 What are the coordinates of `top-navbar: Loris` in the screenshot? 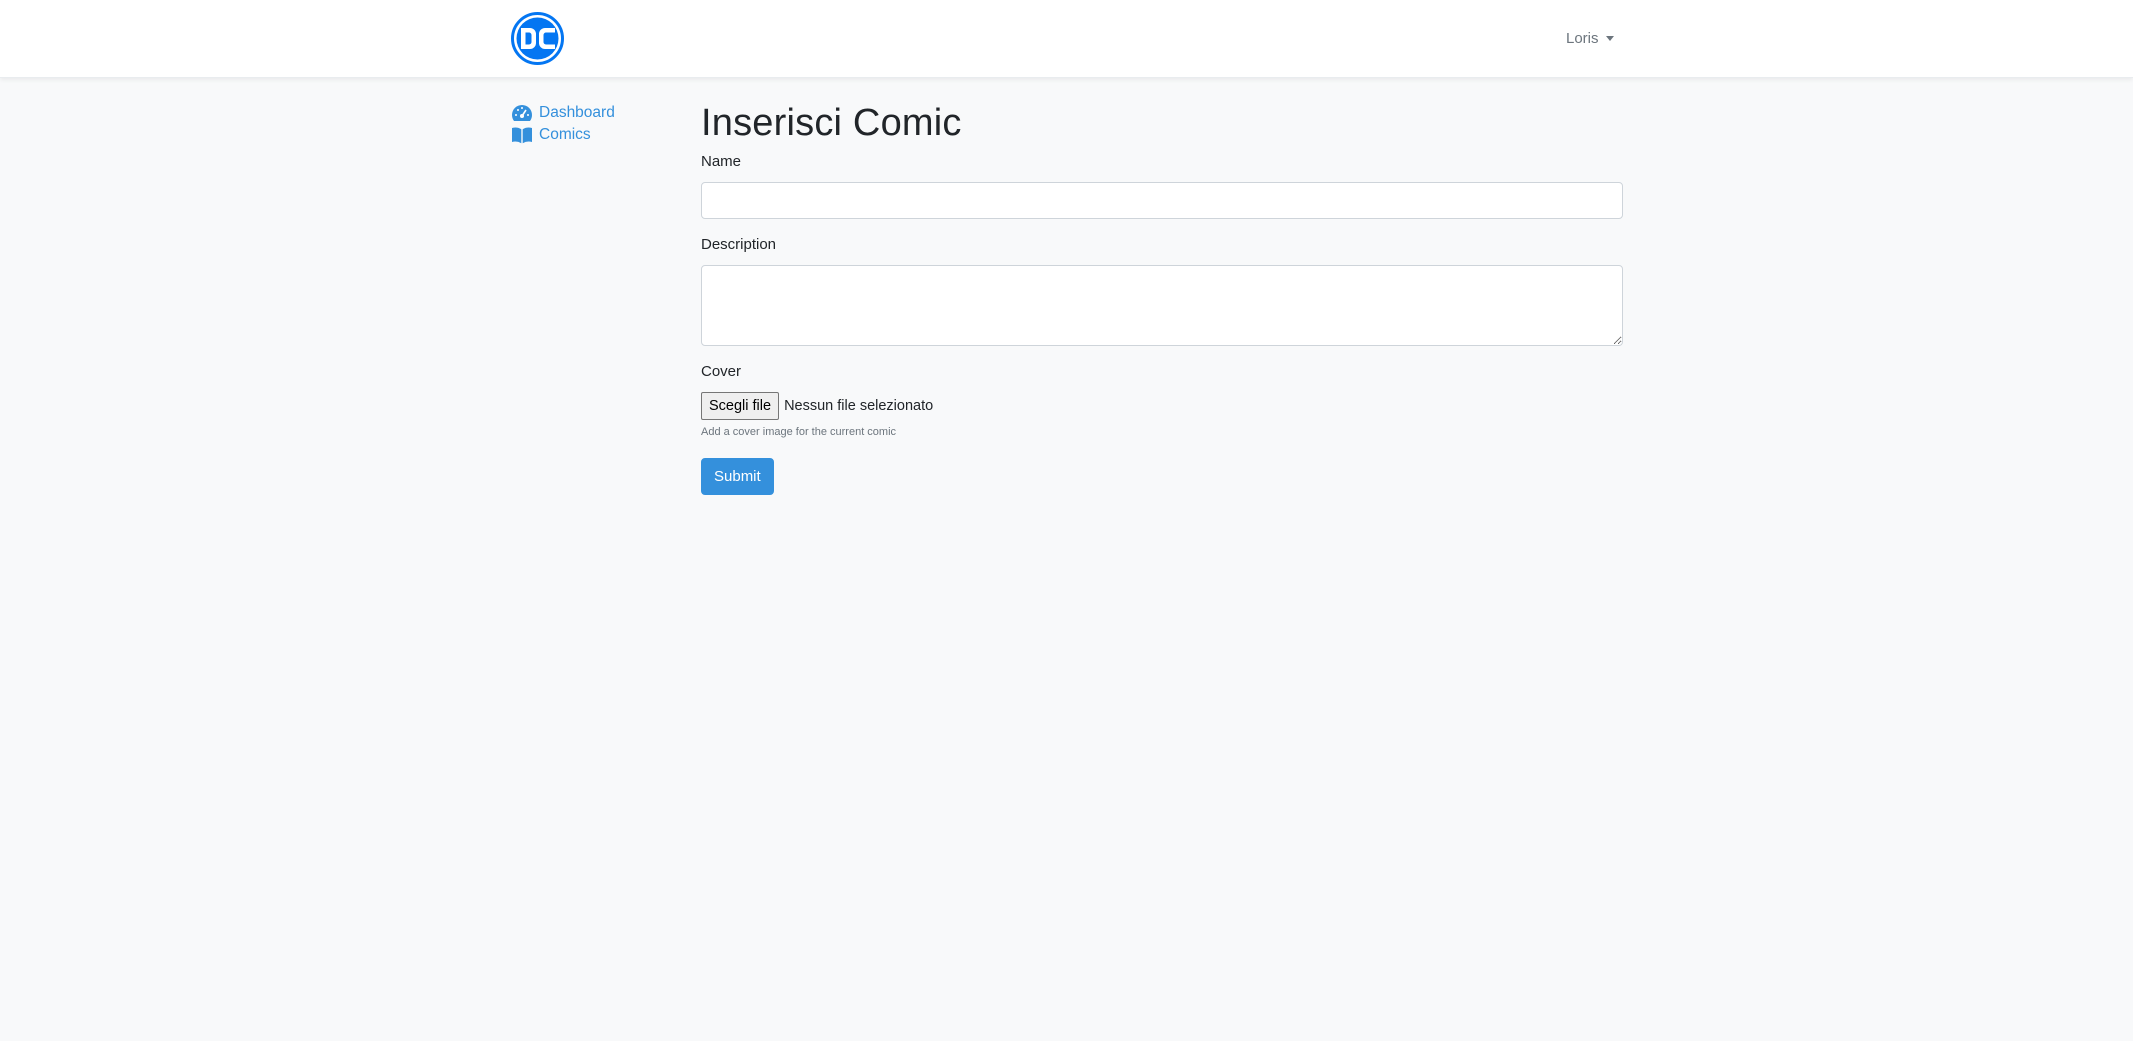 It's located at (1066, 39).